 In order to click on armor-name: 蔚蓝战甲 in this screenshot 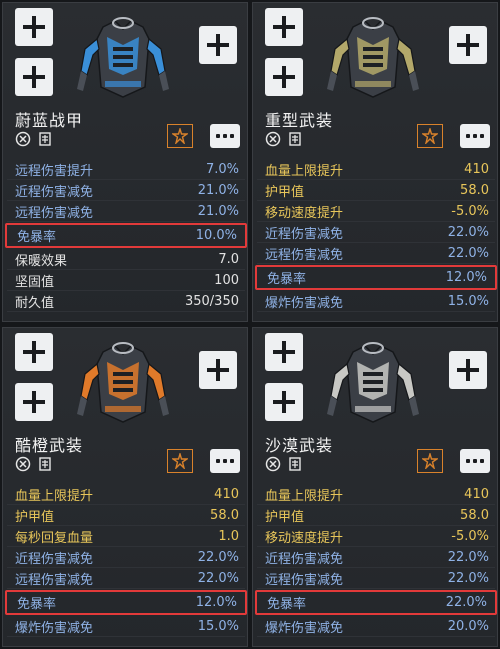, I will do `click(49, 120)`.